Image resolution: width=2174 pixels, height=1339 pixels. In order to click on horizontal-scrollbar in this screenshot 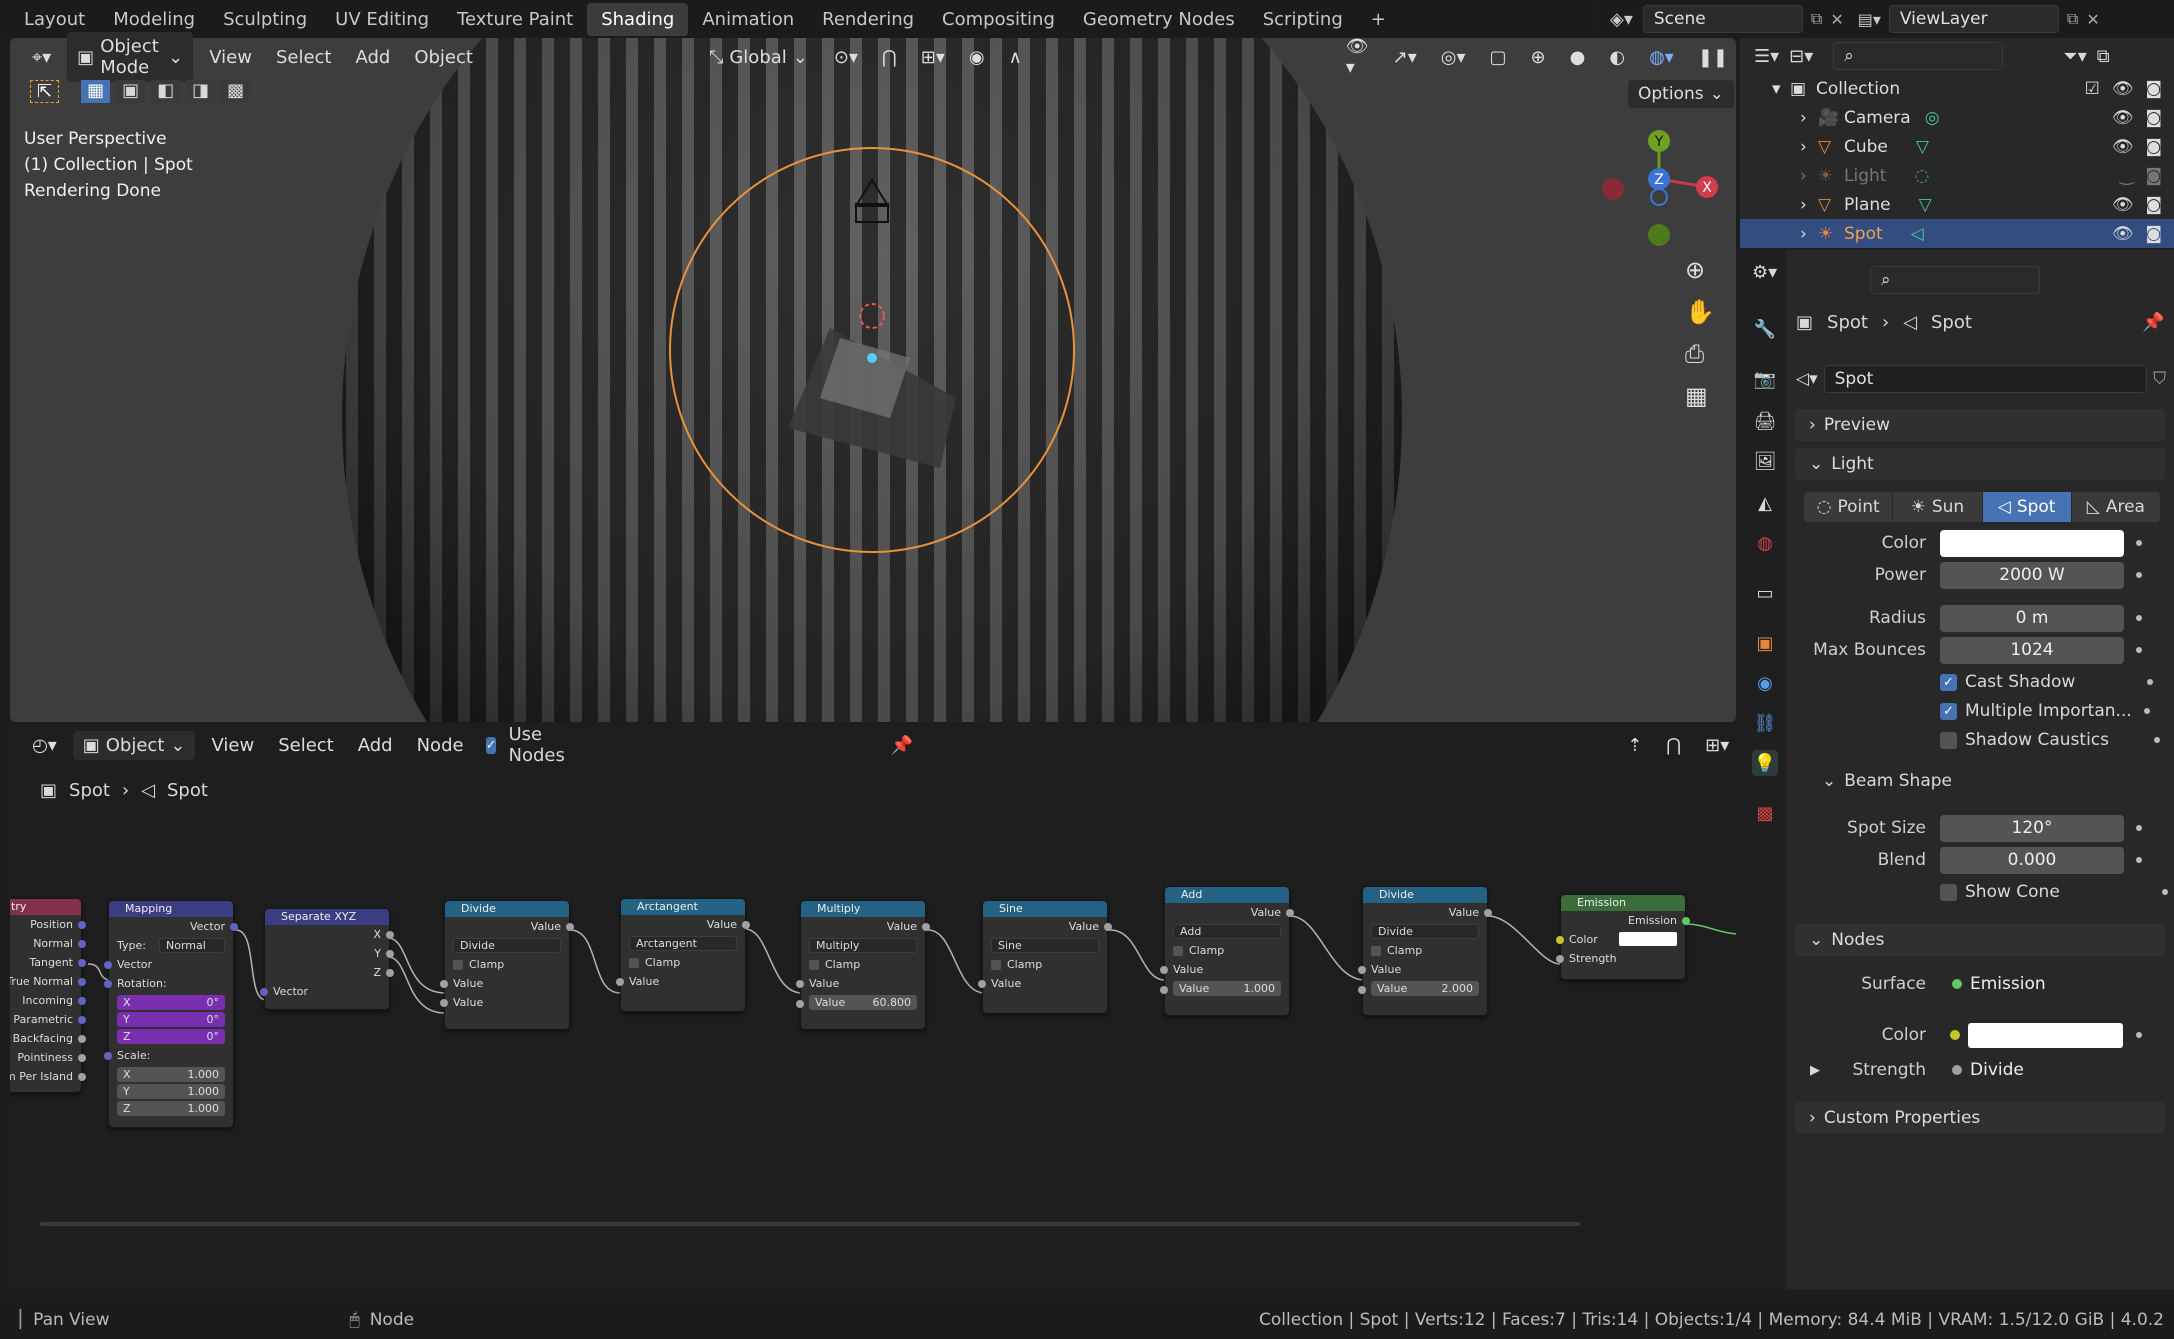, I will do `click(810, 1224)`.